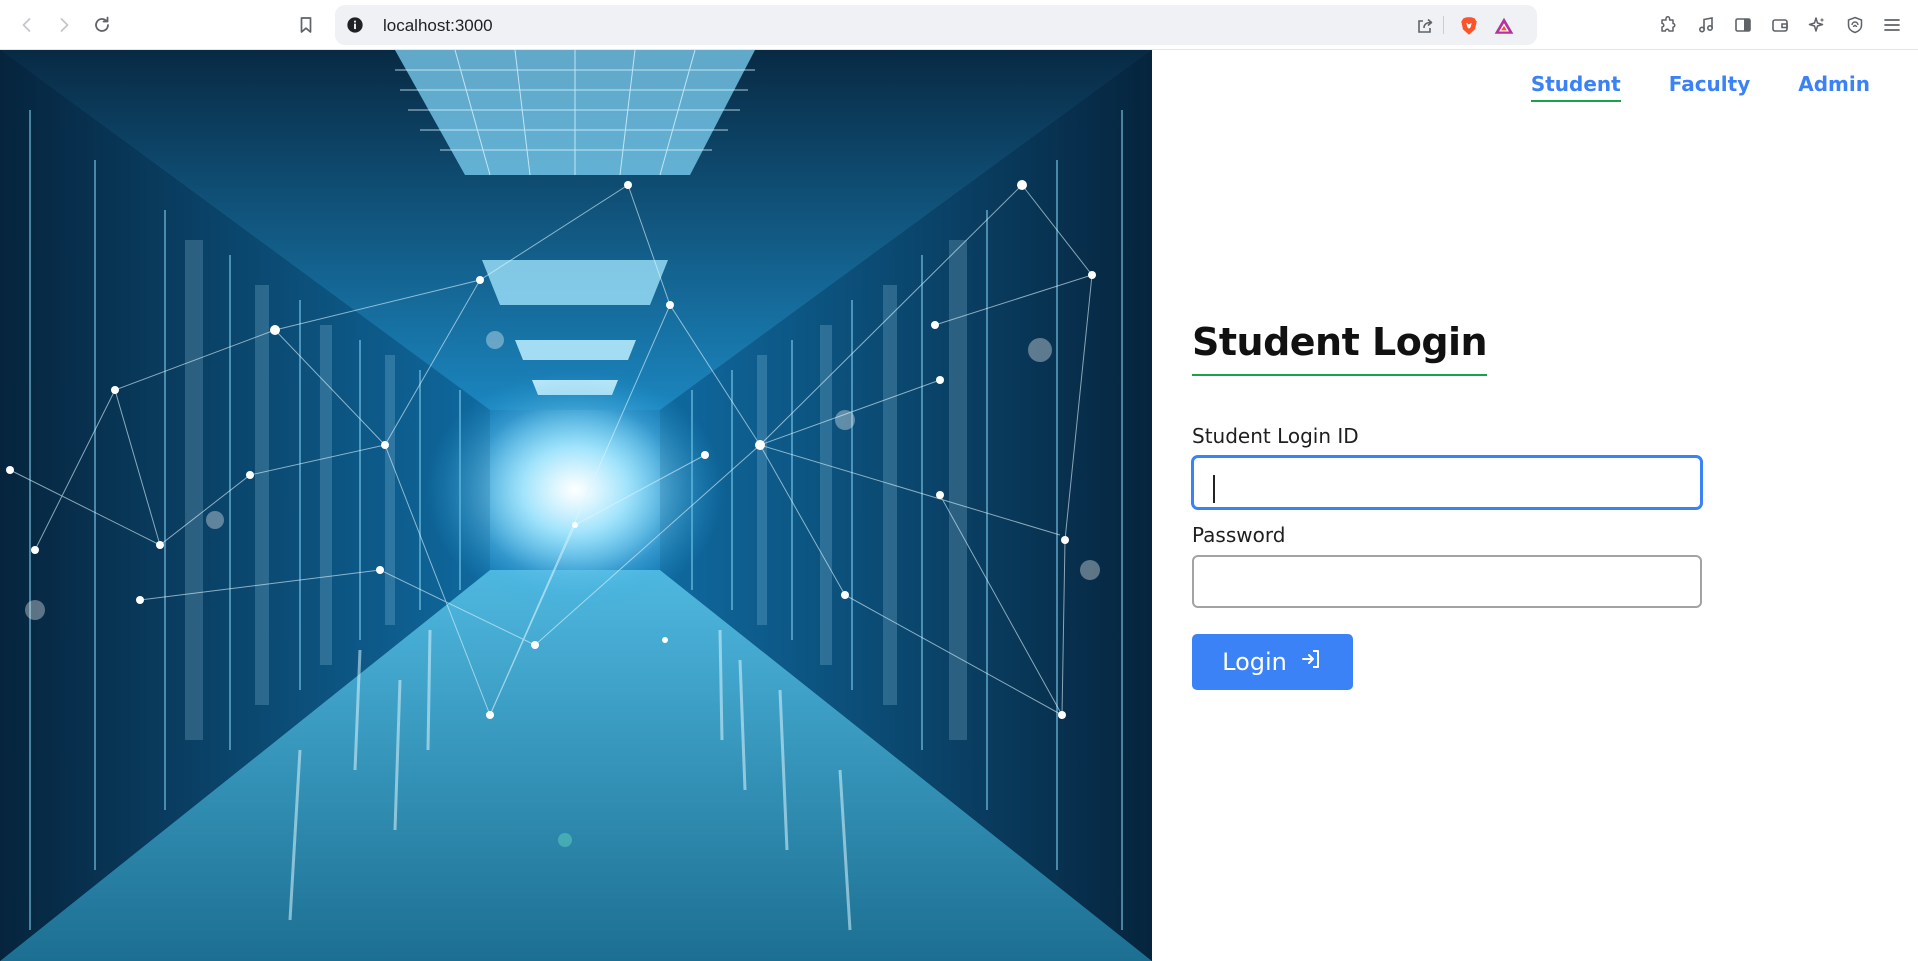 The height and width of the screenshot is (961, 1918). What do you see at coordinates (1892, 25) in the screenshot?
I see `menu-icon` at bounding box center [1892, 25].